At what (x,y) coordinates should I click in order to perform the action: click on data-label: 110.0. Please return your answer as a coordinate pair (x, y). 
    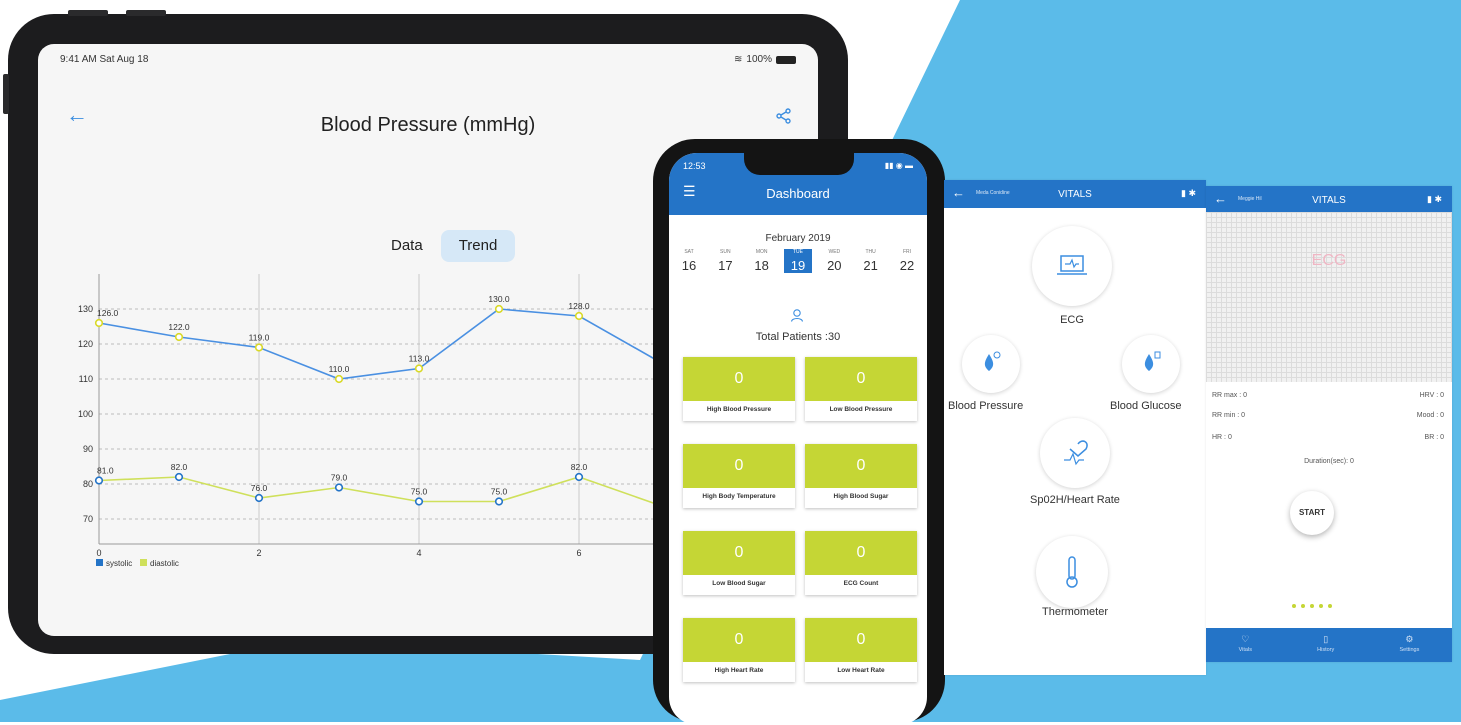
    Looking at the image, I should click on (339, 369).